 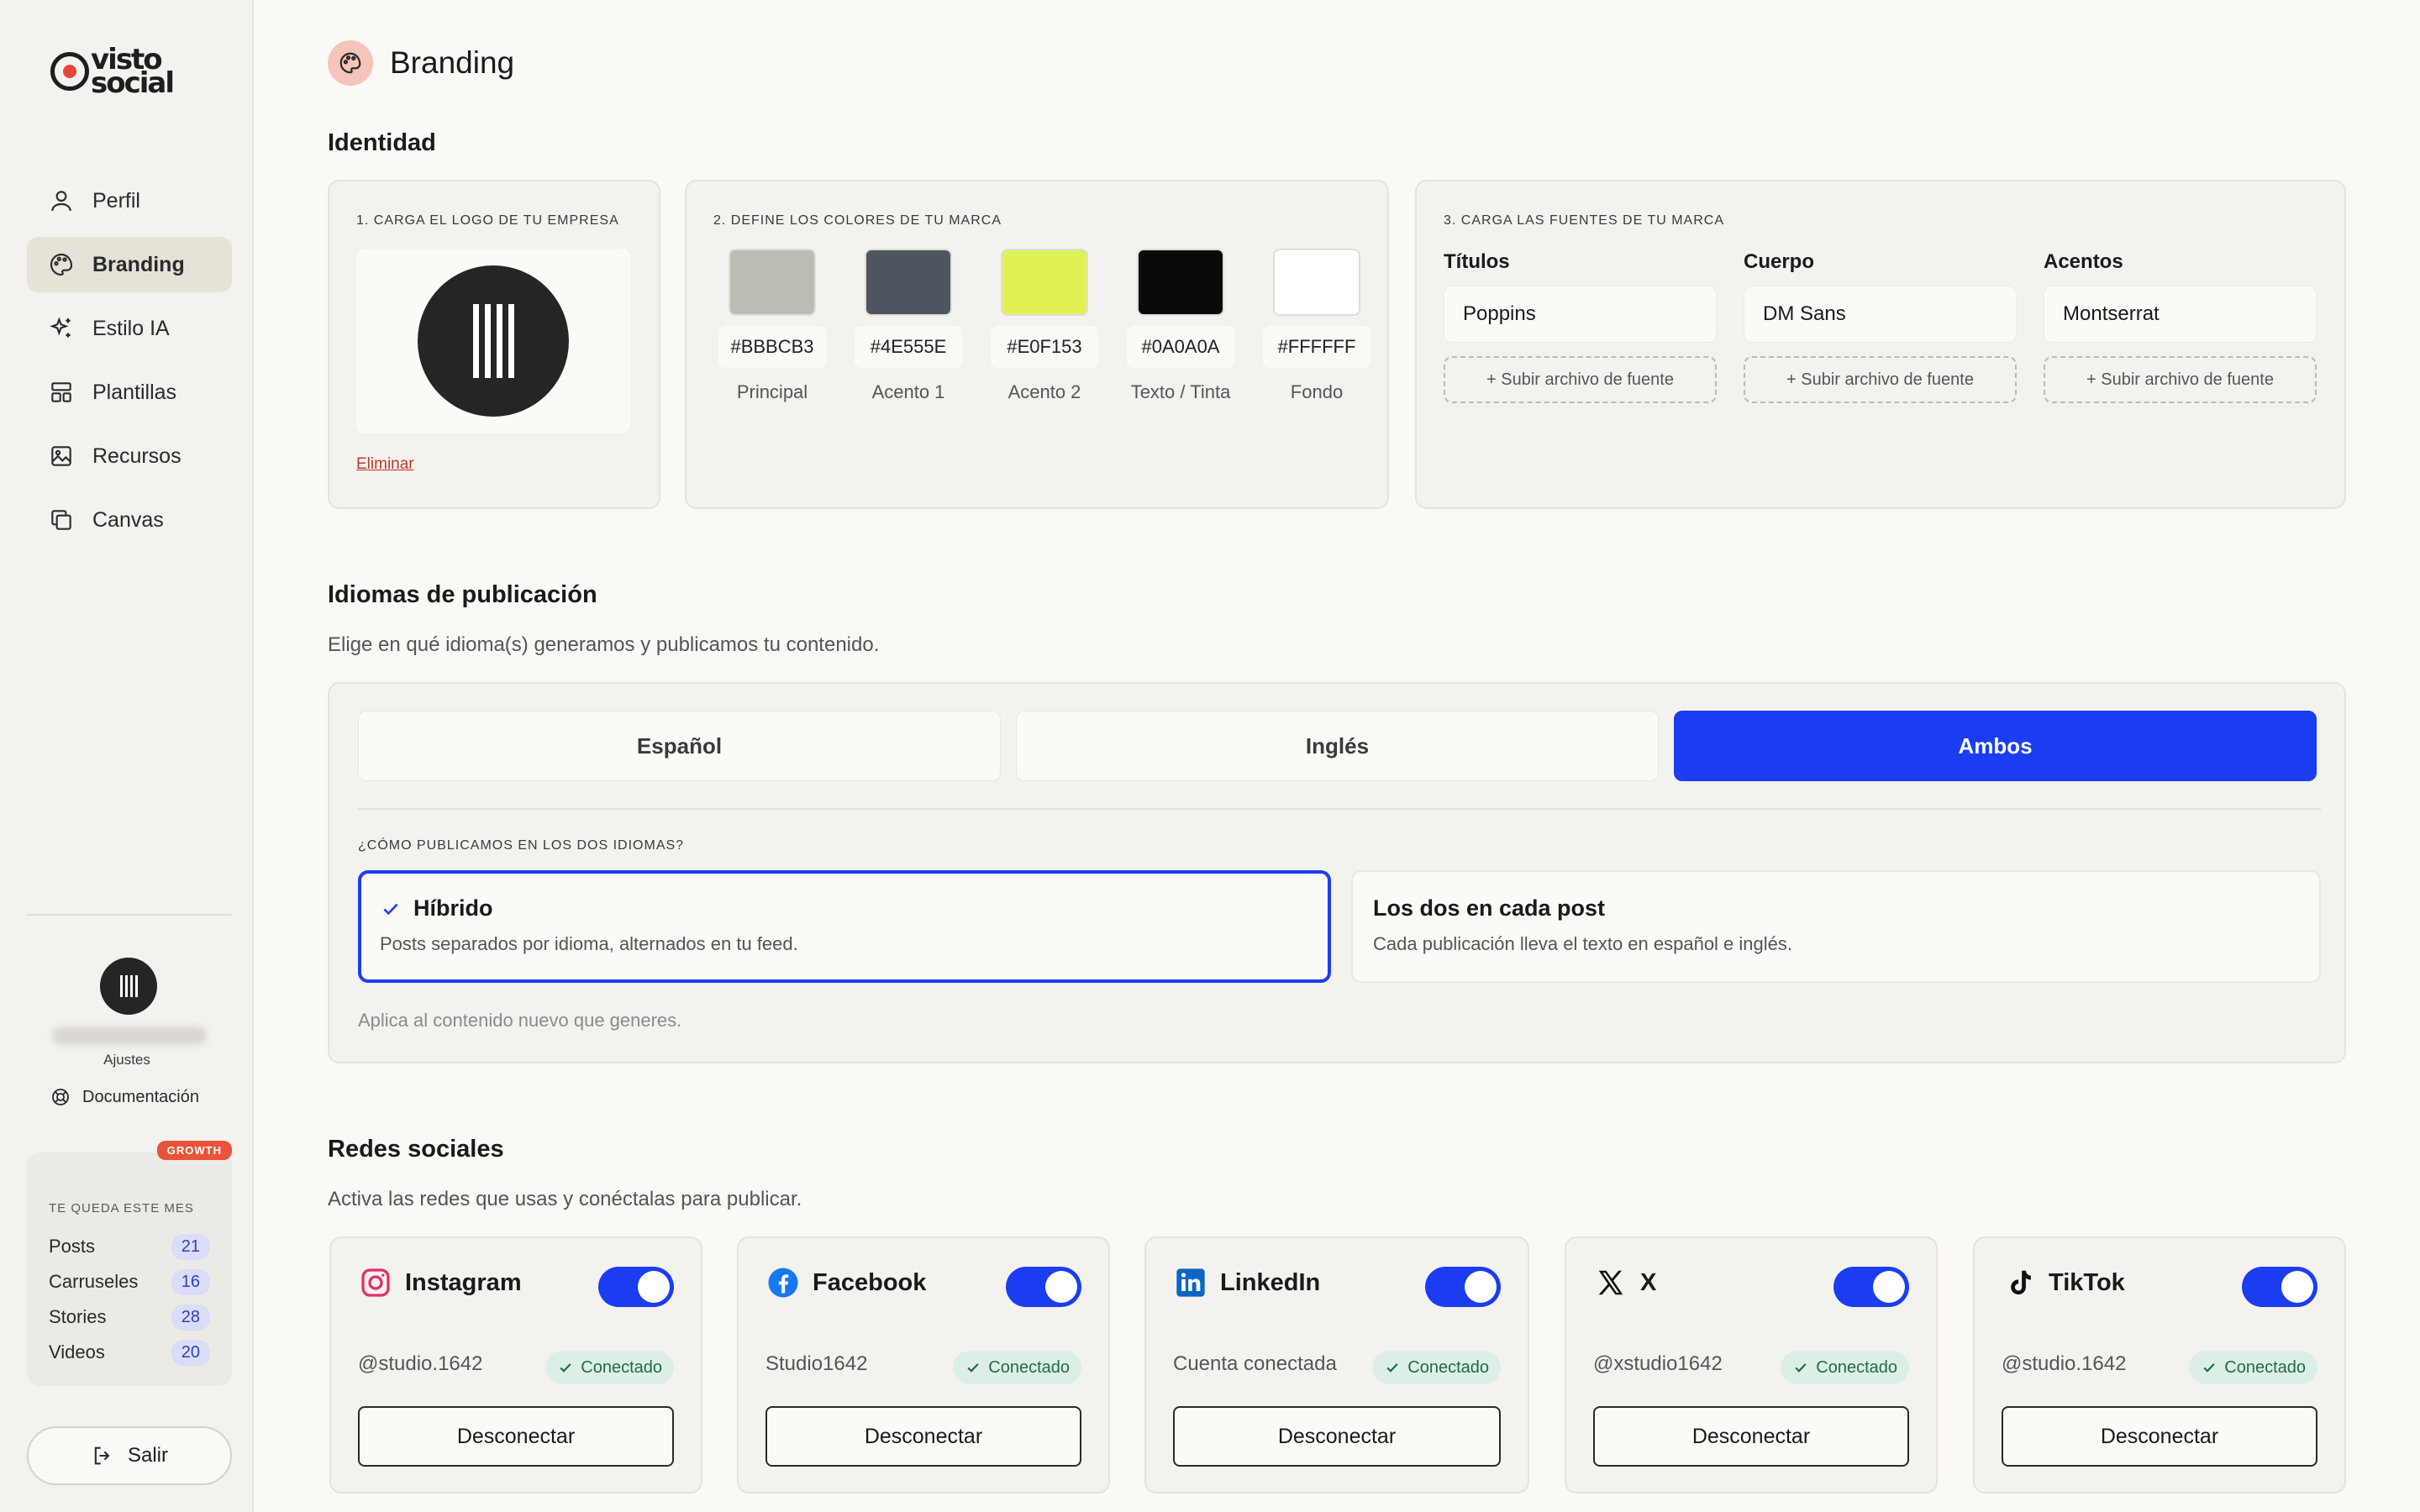 What do you see at coordinates (1337, 746) in the screenshot?
I see `tab-ingles: Inglés` at bounding box center [1337, 746].